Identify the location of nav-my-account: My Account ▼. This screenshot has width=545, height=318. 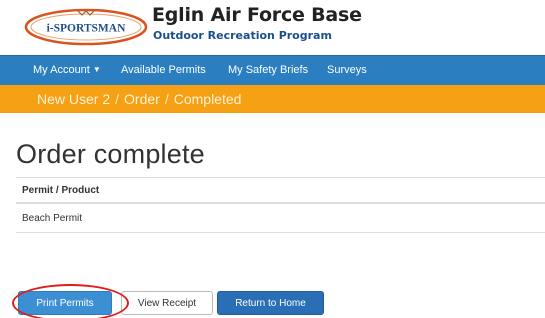
(67, 70).